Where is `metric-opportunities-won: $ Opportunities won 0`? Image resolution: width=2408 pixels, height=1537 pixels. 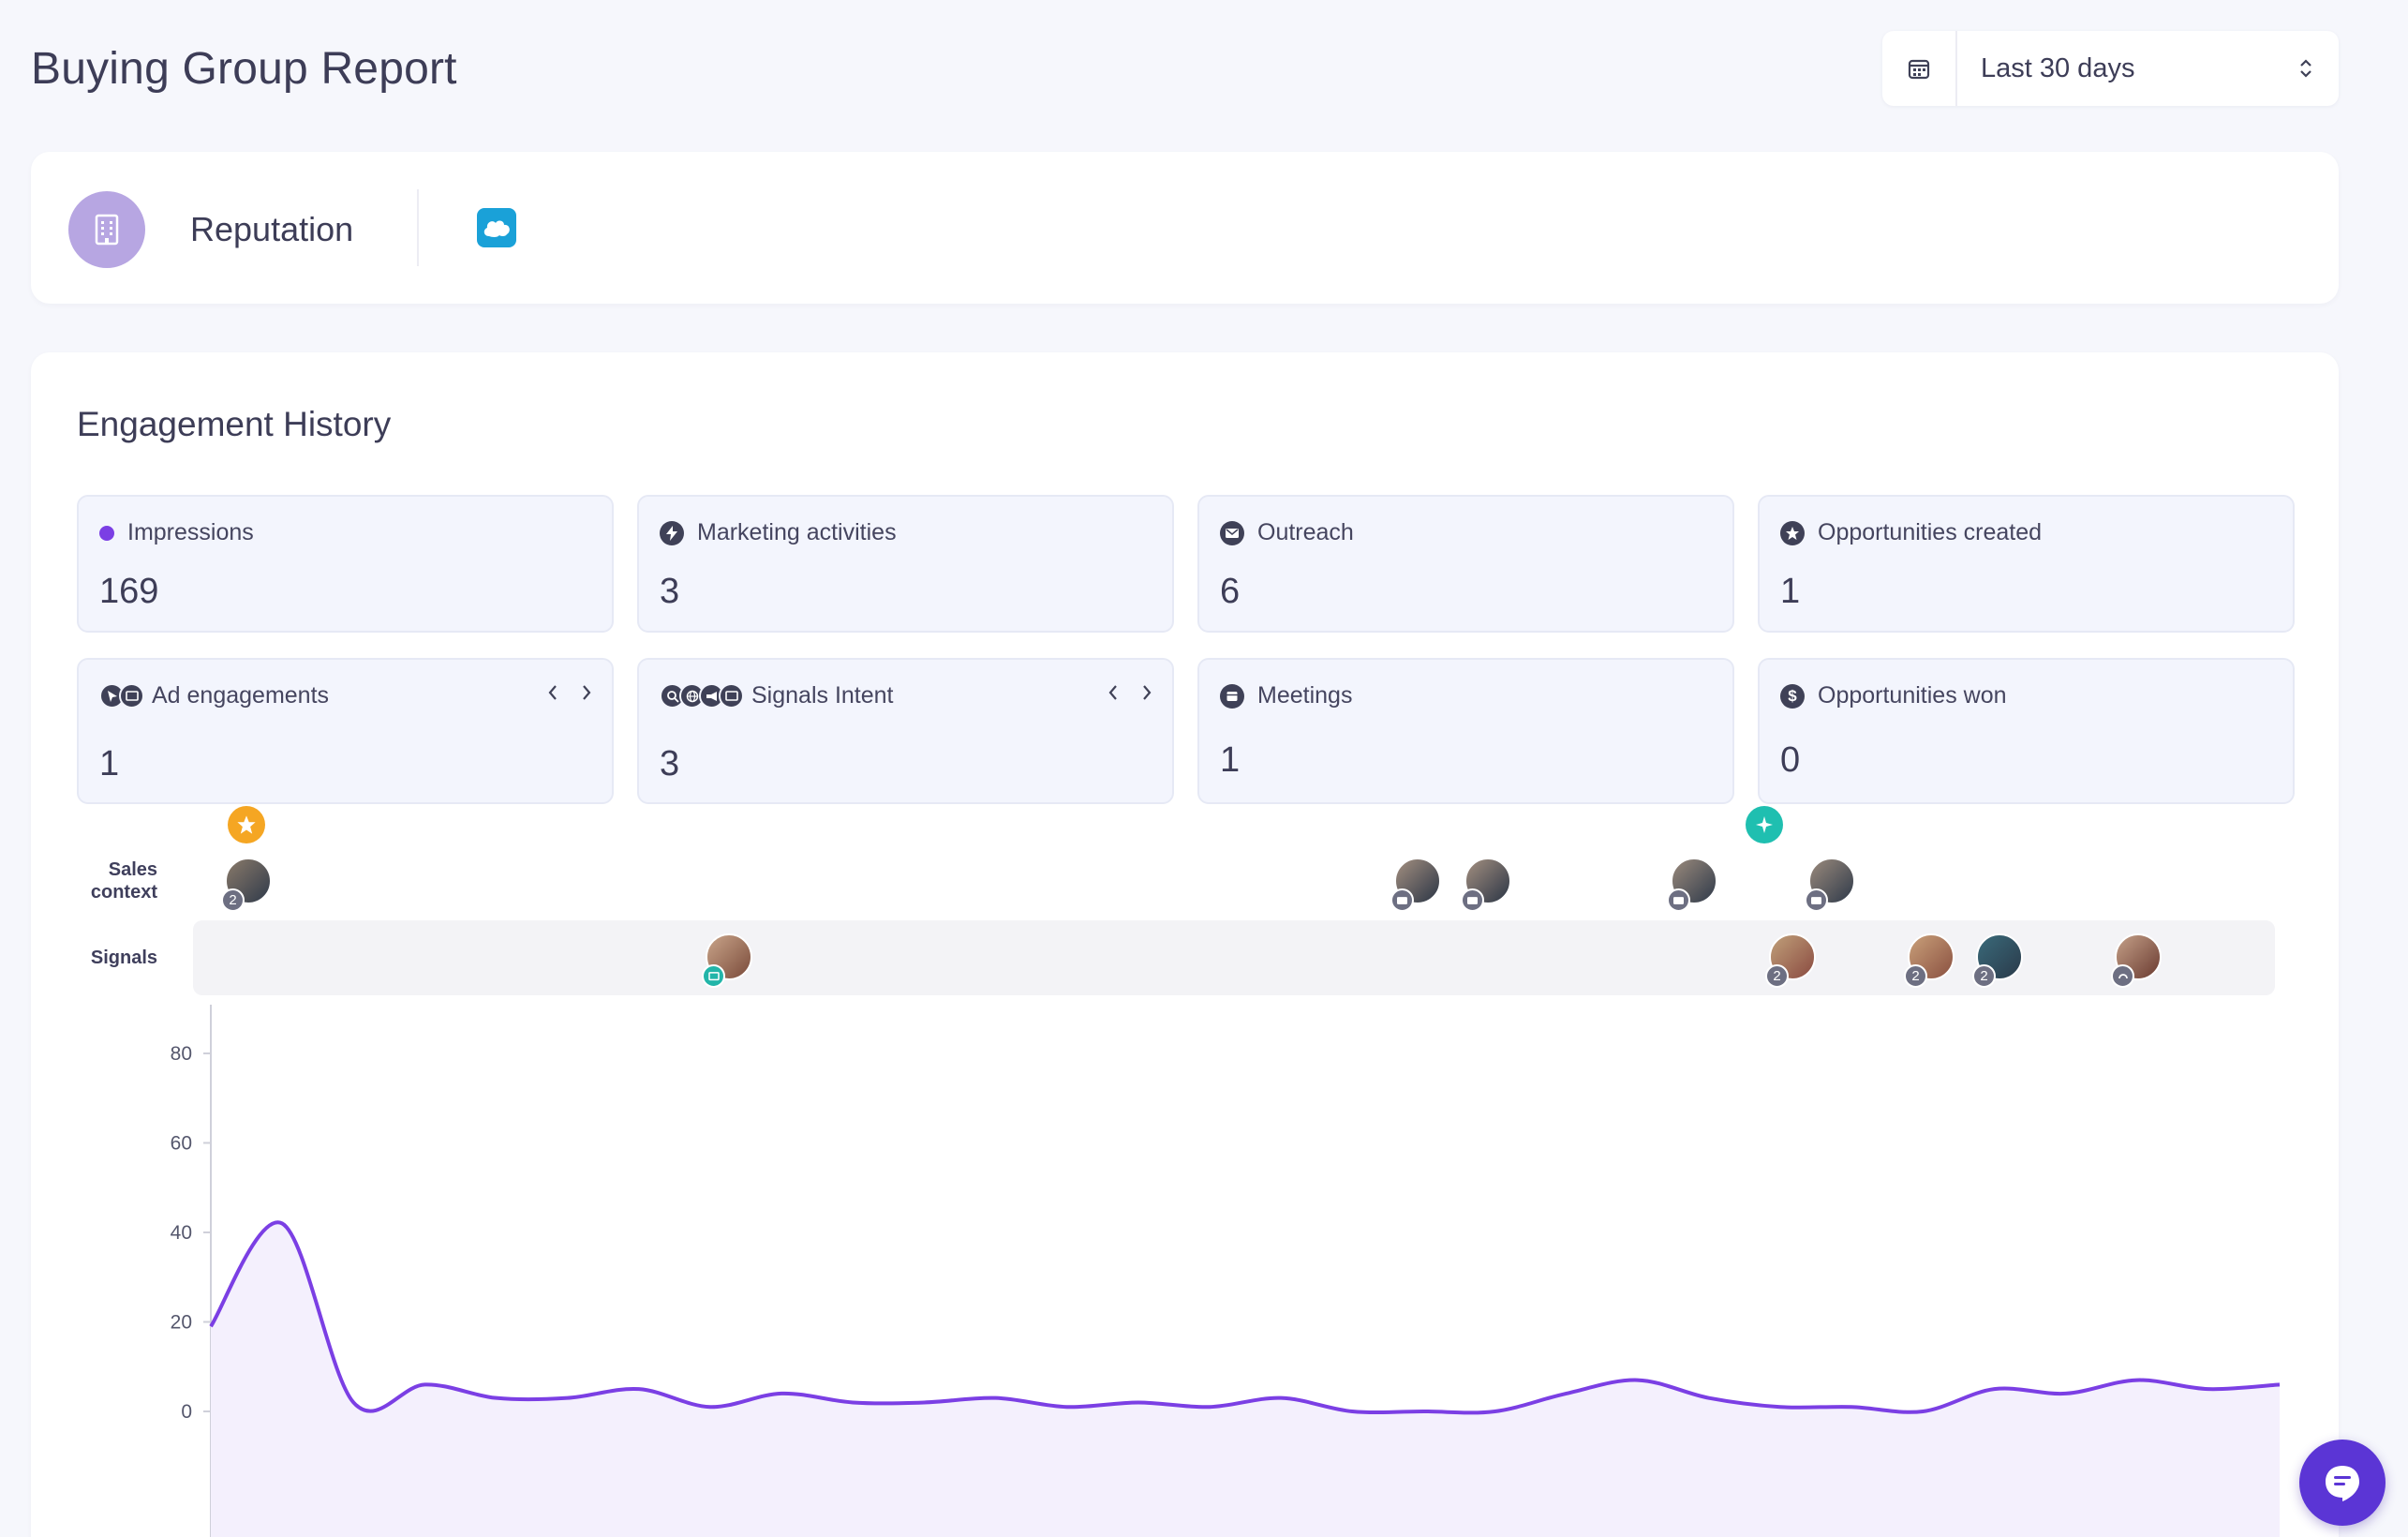 metric-opportunities-won: $ Opportunities won 0 is located at coordinates (2027, 731).